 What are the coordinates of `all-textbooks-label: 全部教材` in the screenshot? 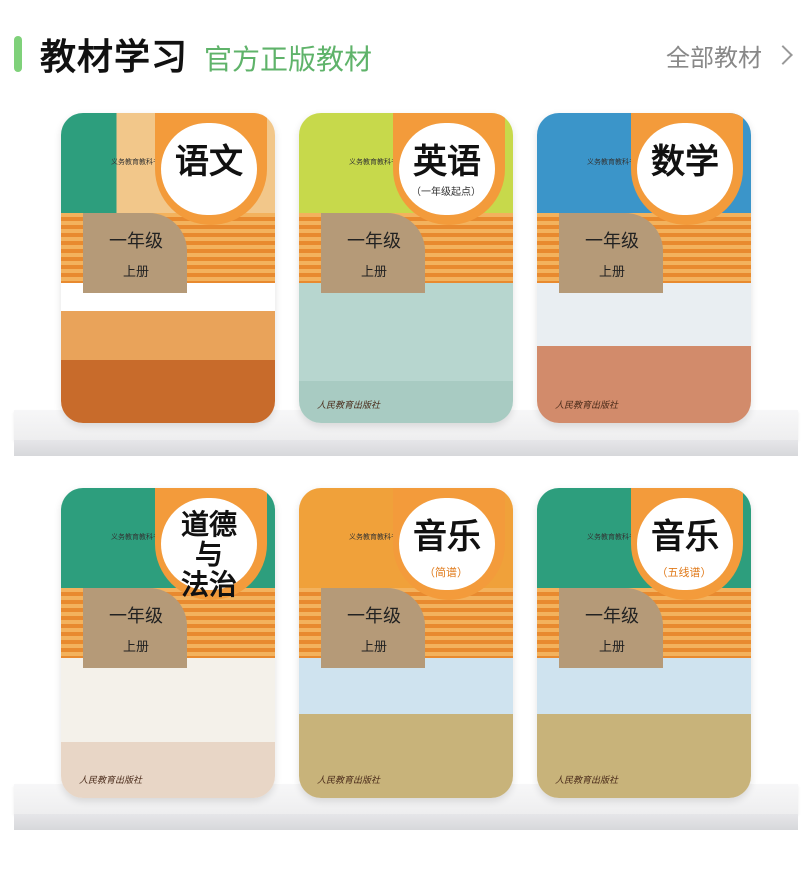 It's located at (714, 57).